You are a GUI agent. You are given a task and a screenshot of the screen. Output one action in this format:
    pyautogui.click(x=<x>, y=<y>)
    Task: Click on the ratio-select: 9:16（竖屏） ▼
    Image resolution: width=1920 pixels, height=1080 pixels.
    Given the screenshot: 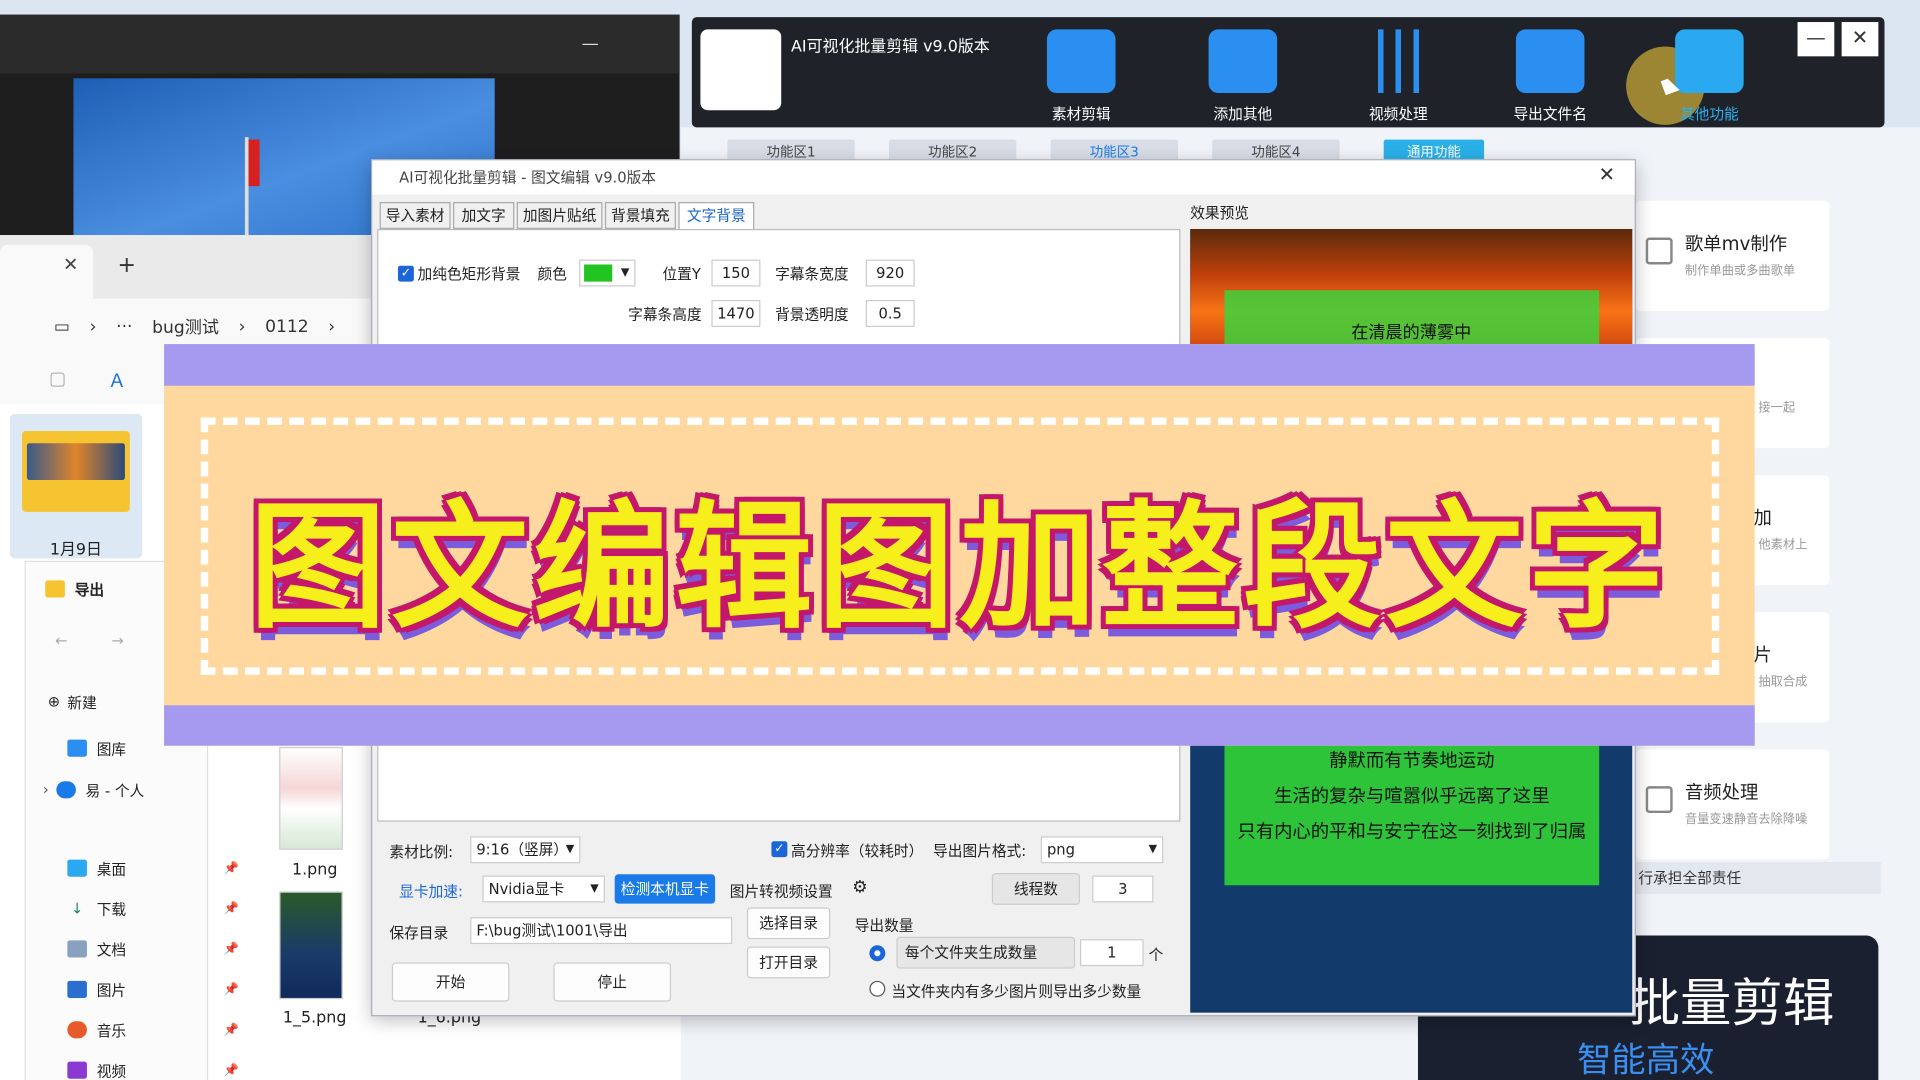 What is the action you would take?
    pyautogui.click(x=525, y=850)
    